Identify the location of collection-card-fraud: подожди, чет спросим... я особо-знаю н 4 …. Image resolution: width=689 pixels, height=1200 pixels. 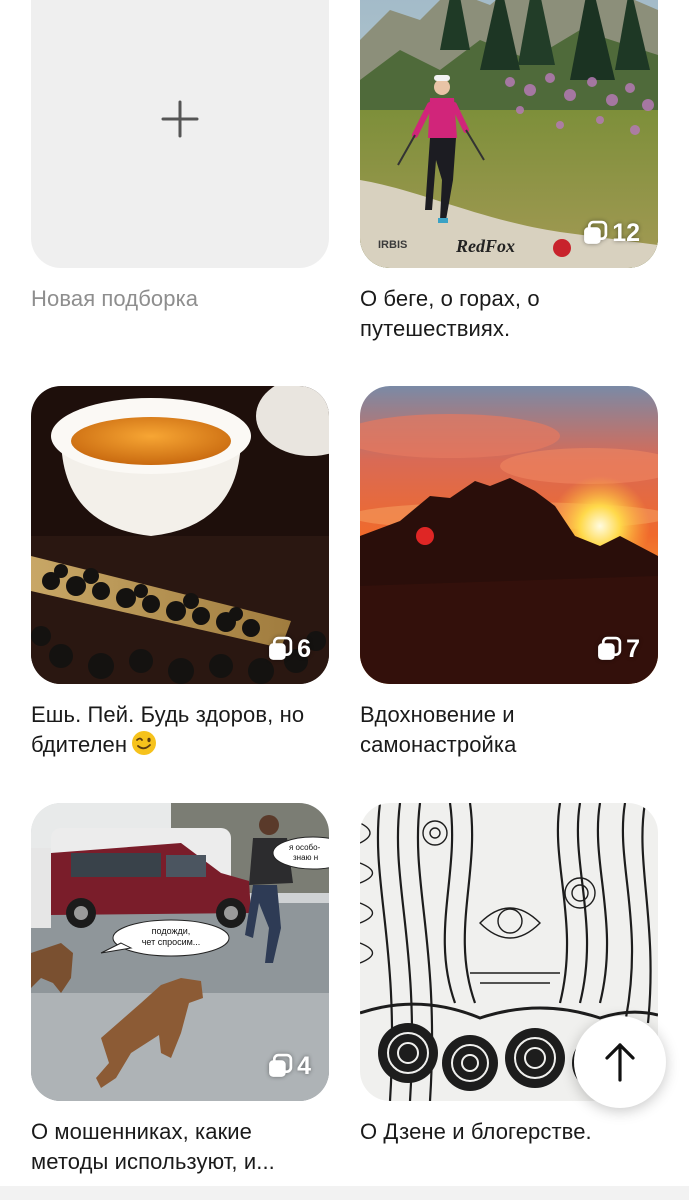
(180, 990).